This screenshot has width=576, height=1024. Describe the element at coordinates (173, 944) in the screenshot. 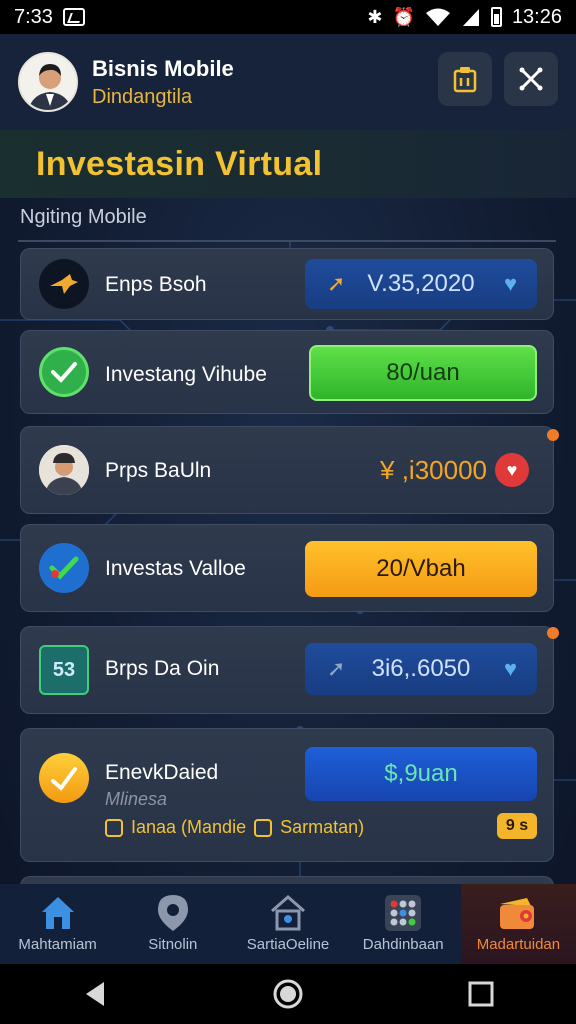

I see `nav-label: Sitnolin` at that location.